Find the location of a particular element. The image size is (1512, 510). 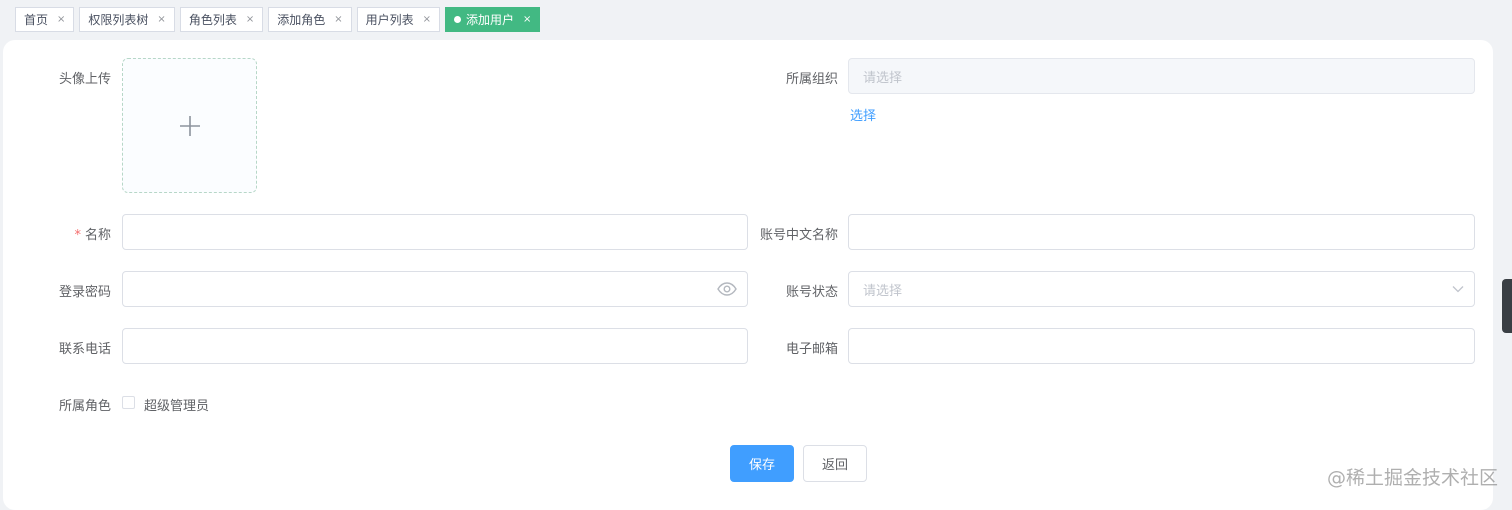

org-label: 所属组织 is located at coordinates (811, 79).